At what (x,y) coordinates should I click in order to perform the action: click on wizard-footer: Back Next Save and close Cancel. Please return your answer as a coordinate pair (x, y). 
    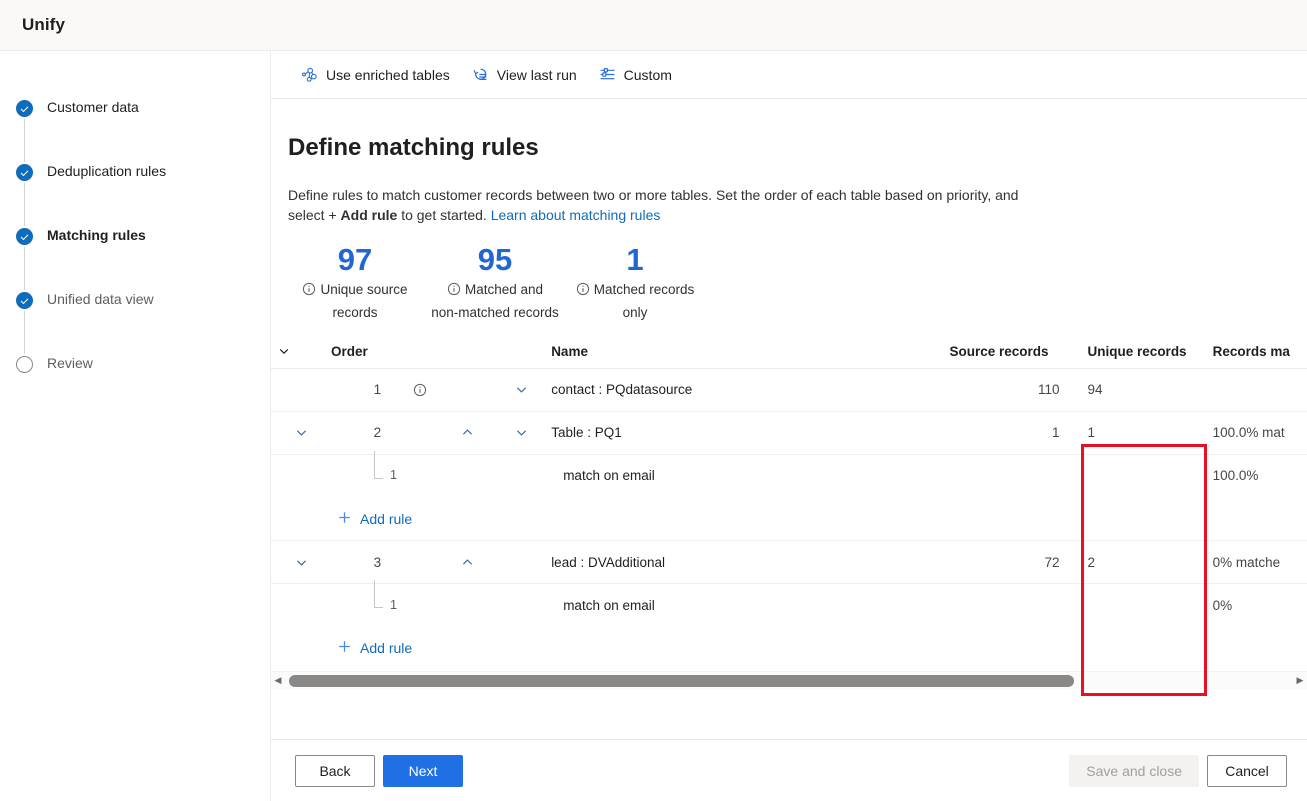
    Looking at the image, I should click on (789, 770).